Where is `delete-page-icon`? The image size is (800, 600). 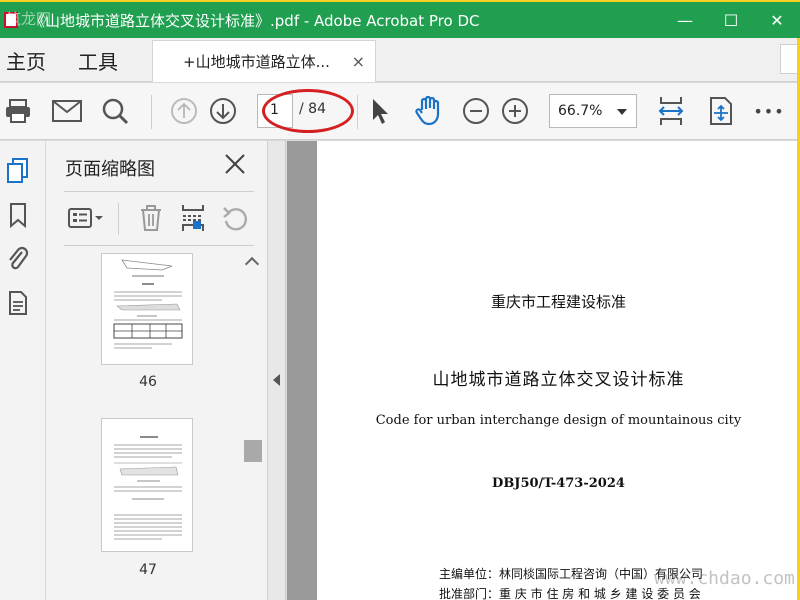
delete-page-icon is located at coordinates (151, 218).